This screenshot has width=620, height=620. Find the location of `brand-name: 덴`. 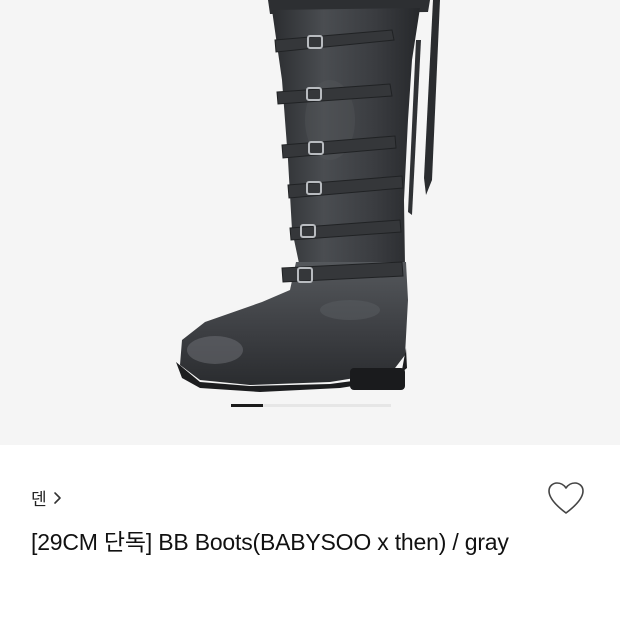

brand-name: 덴 is located at coordinates (39, 499).